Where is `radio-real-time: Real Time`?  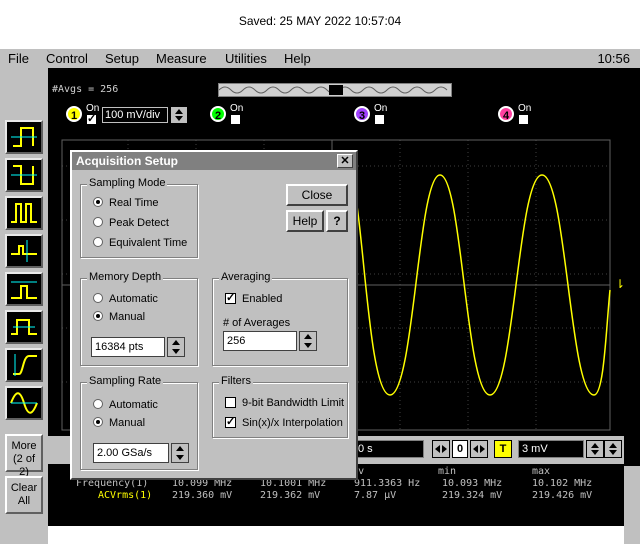
radio-real-time: Real Time is located at coordinates (126, 203).